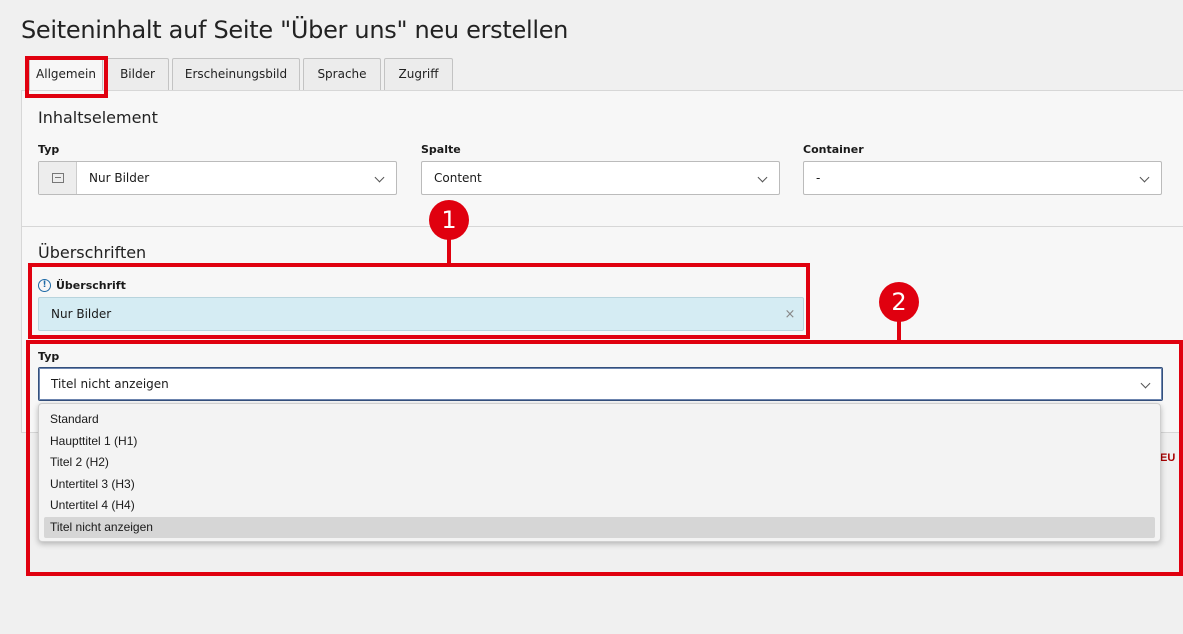  Describe the element at coordinates (66, 77) in the screenshot. I see `highlight-tab` at that location.